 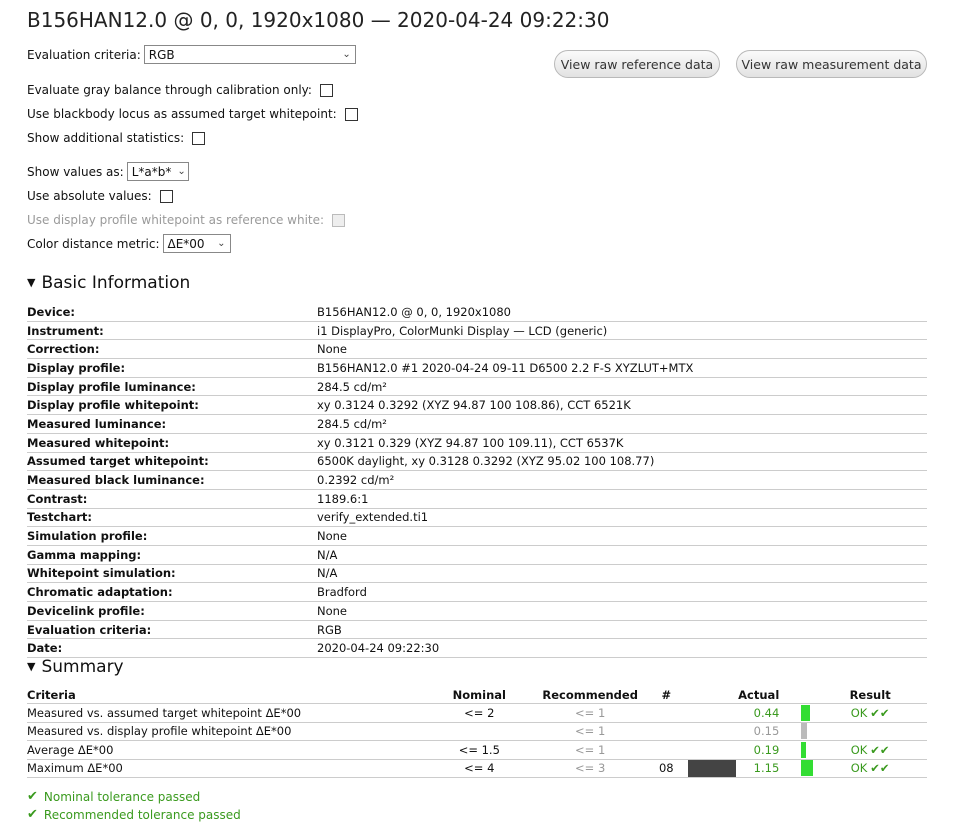 I want to click on info-key: Correction:, so click(x=172, y=349).